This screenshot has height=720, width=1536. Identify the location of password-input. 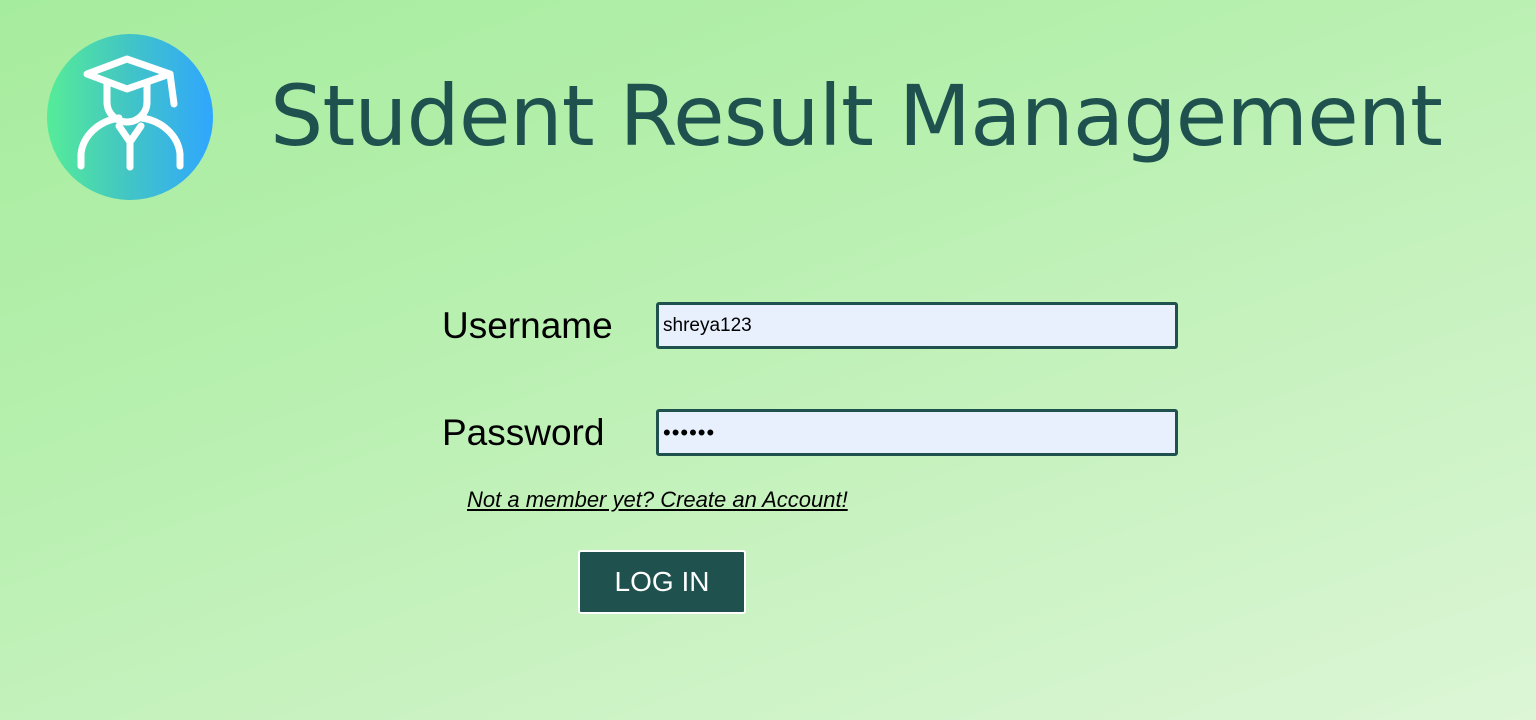
(917, 432).